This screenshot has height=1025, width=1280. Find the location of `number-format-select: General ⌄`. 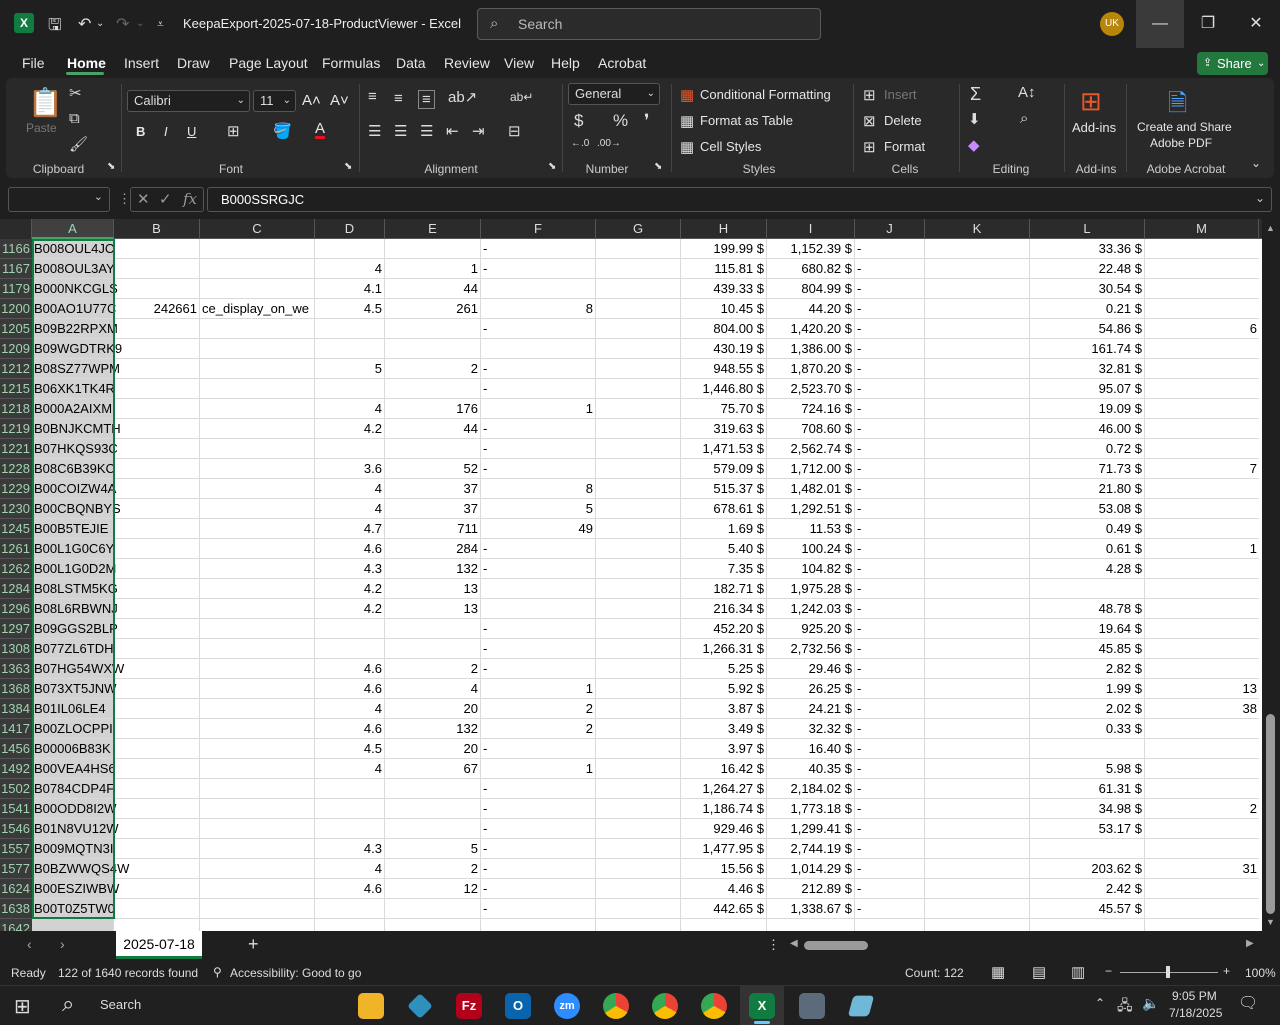

number-format-select: General ⌄ is located at coordinates (614, 94).